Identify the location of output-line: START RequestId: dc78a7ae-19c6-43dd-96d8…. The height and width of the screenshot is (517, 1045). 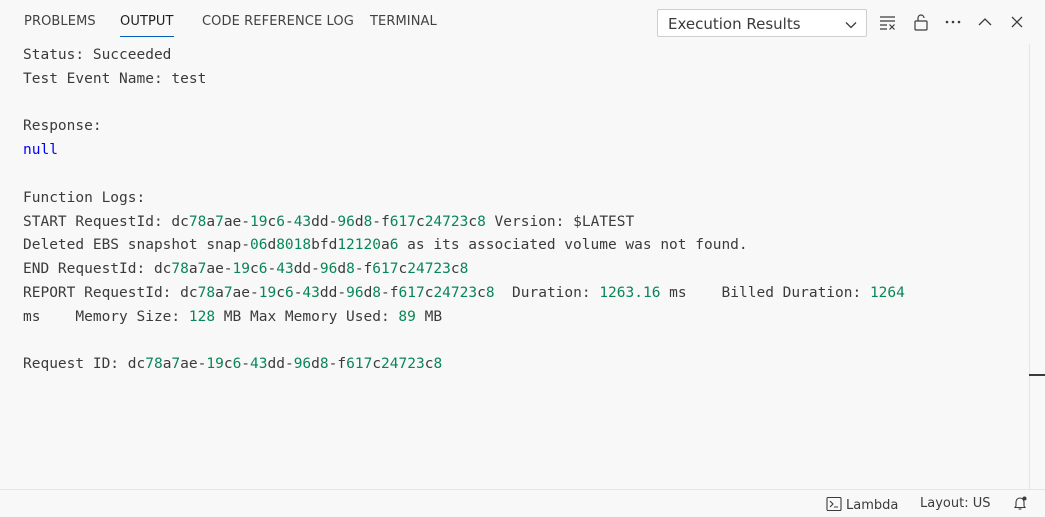
(523, 223).